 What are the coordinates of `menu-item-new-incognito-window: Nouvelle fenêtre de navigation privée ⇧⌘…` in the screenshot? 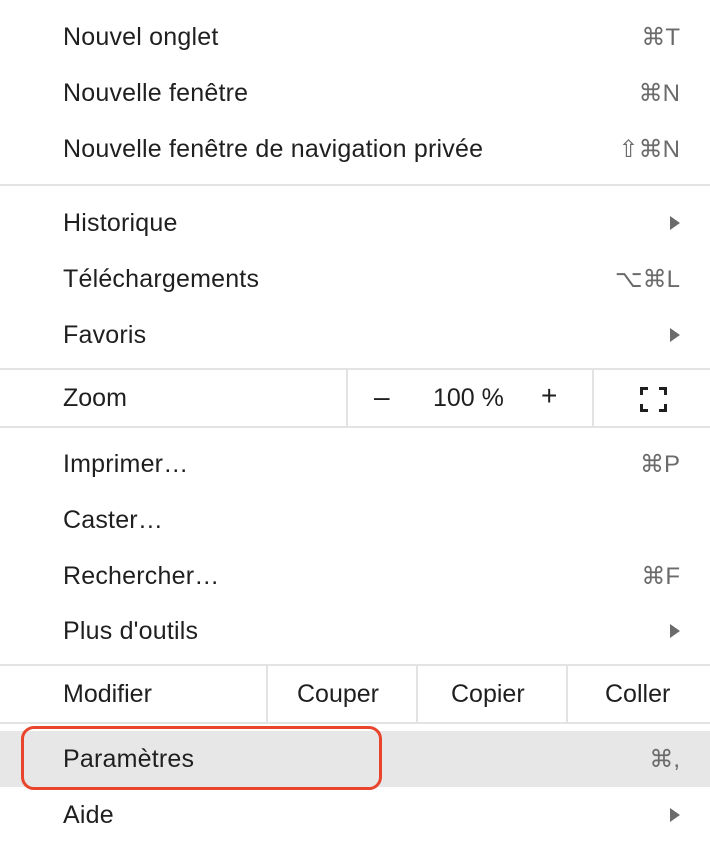 It's located at (355, 149).